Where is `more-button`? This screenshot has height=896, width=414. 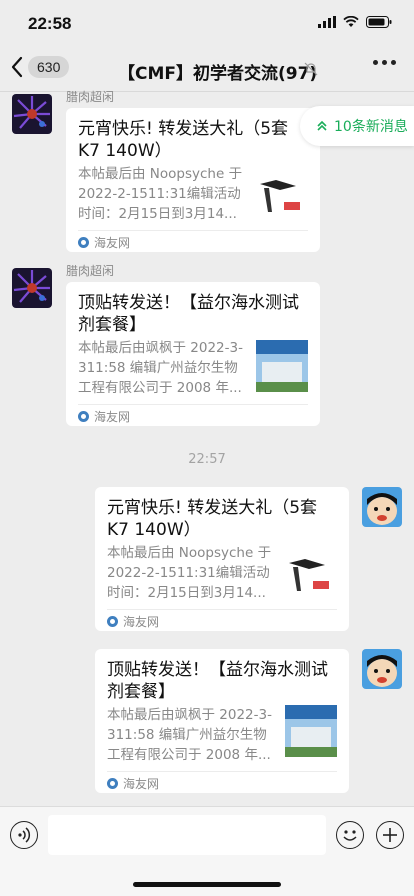
more-button is located at coordinates (384, 62).